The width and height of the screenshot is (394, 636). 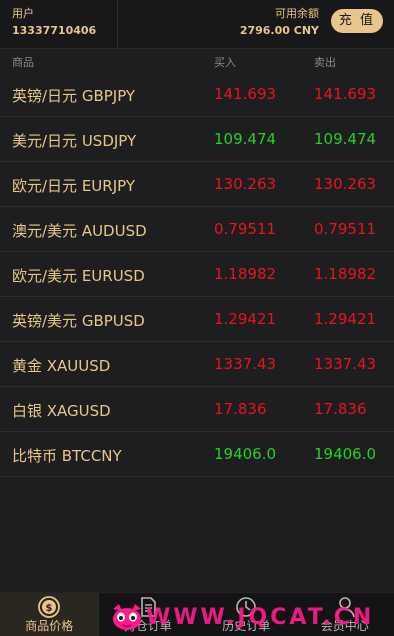 I want to click on user-label: 用户, so click(x=23, y=13).